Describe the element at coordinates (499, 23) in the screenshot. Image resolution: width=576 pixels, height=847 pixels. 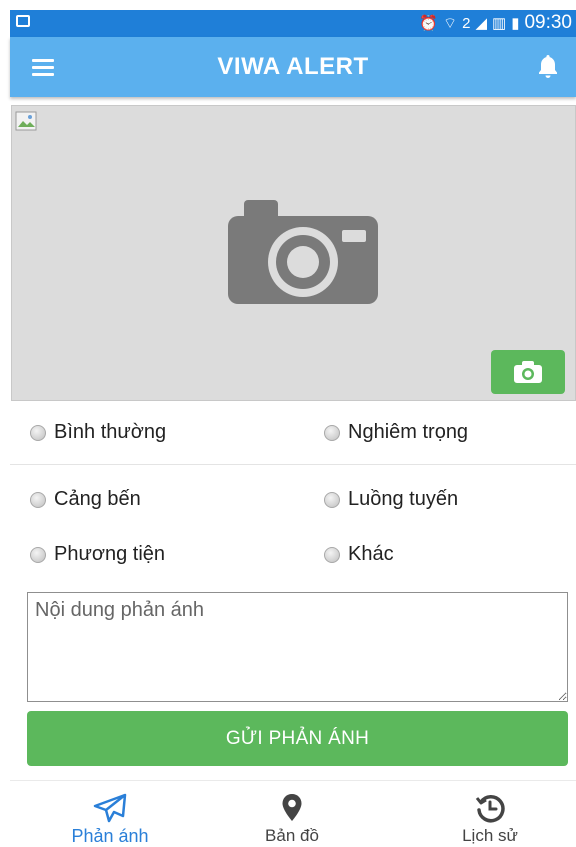
I see `signal-bars-icon: ▥` at that location.